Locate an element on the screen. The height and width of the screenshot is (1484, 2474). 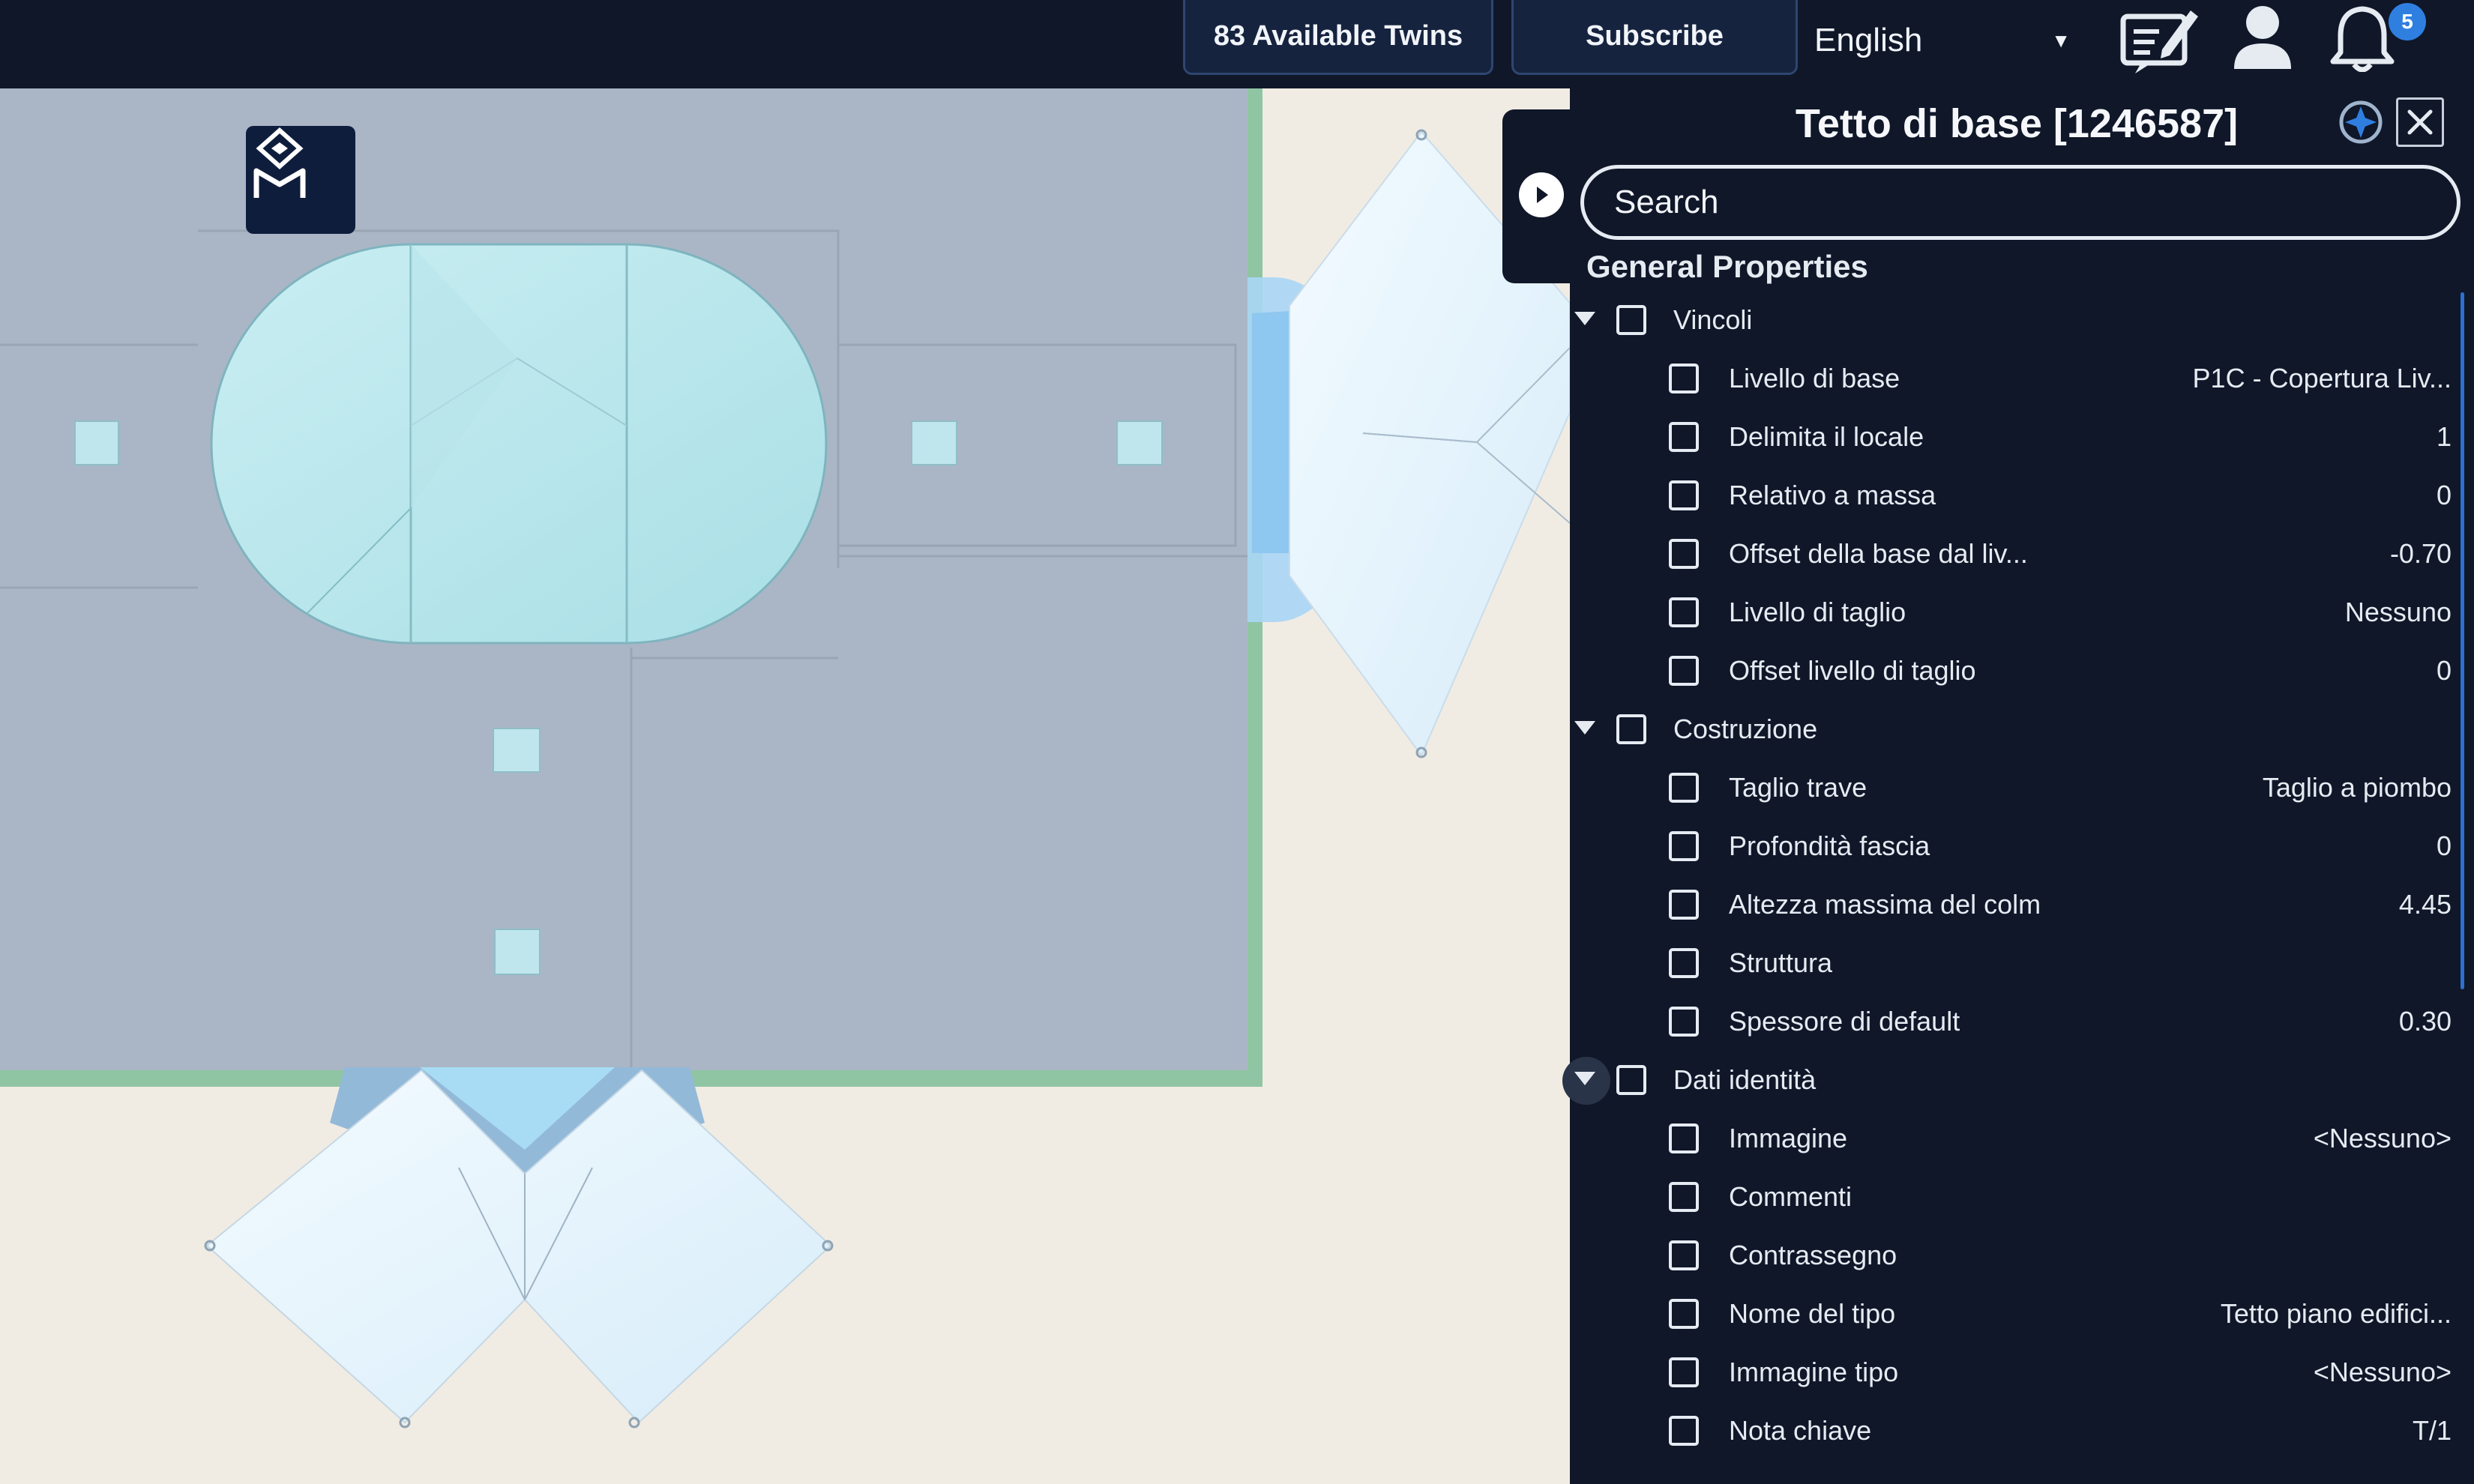
property-row: Commenti is located at coordinates (2016, 1197).